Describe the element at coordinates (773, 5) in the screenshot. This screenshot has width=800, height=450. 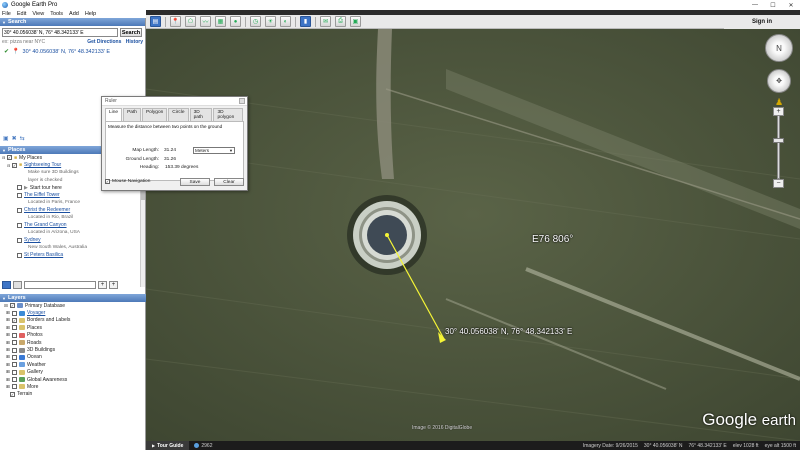
I see `maximize-button: ☐` at that location.